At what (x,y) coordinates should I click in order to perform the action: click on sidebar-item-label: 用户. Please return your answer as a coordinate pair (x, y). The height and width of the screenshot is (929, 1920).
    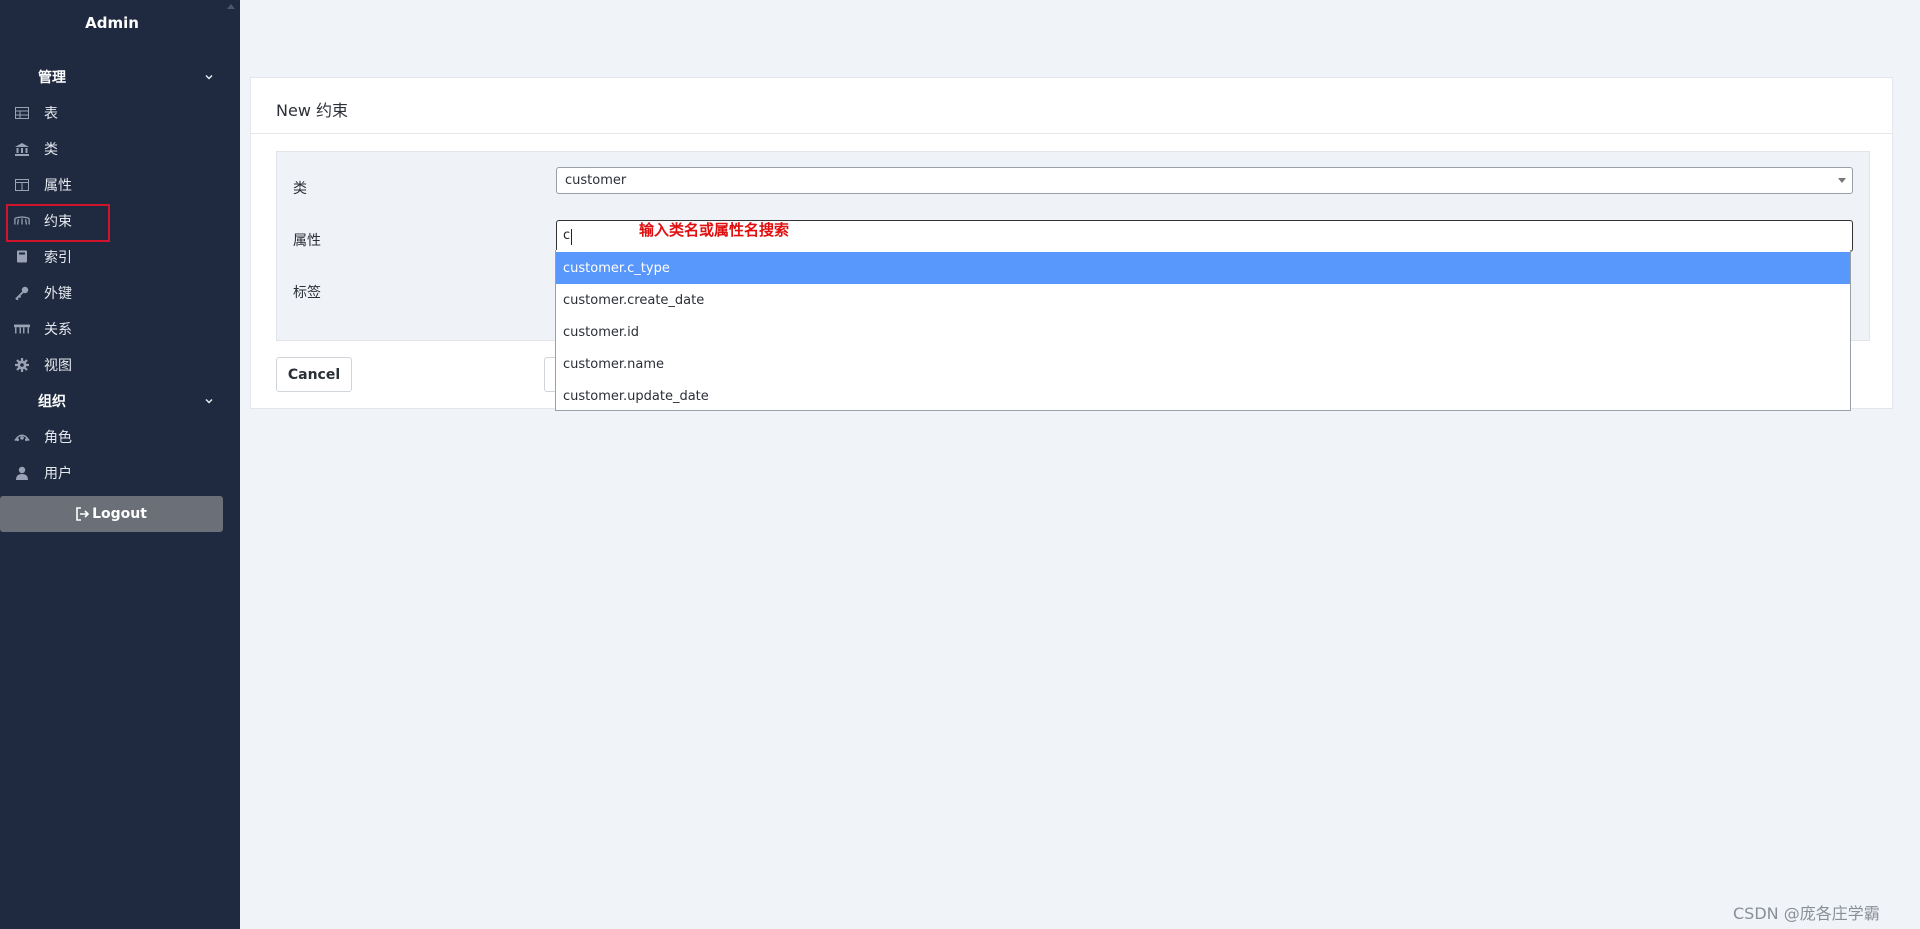
    Looking at the image, I should click on (58, 474).